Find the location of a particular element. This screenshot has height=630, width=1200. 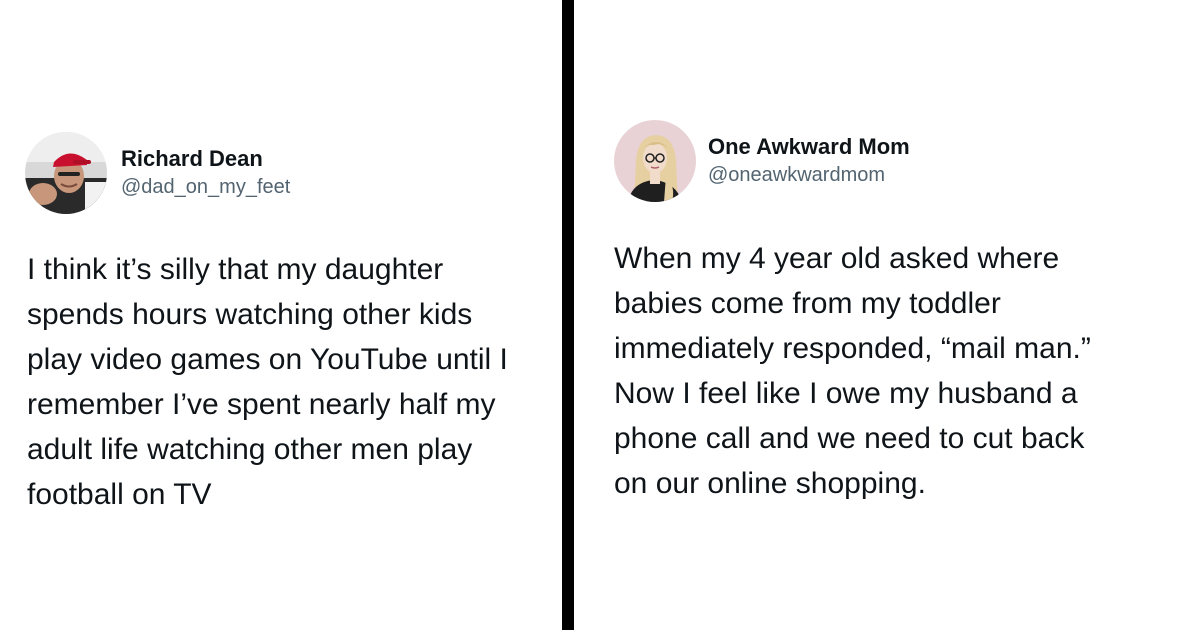

user-handle: @dad_on_my_feet is located at coordinates (205, 187).